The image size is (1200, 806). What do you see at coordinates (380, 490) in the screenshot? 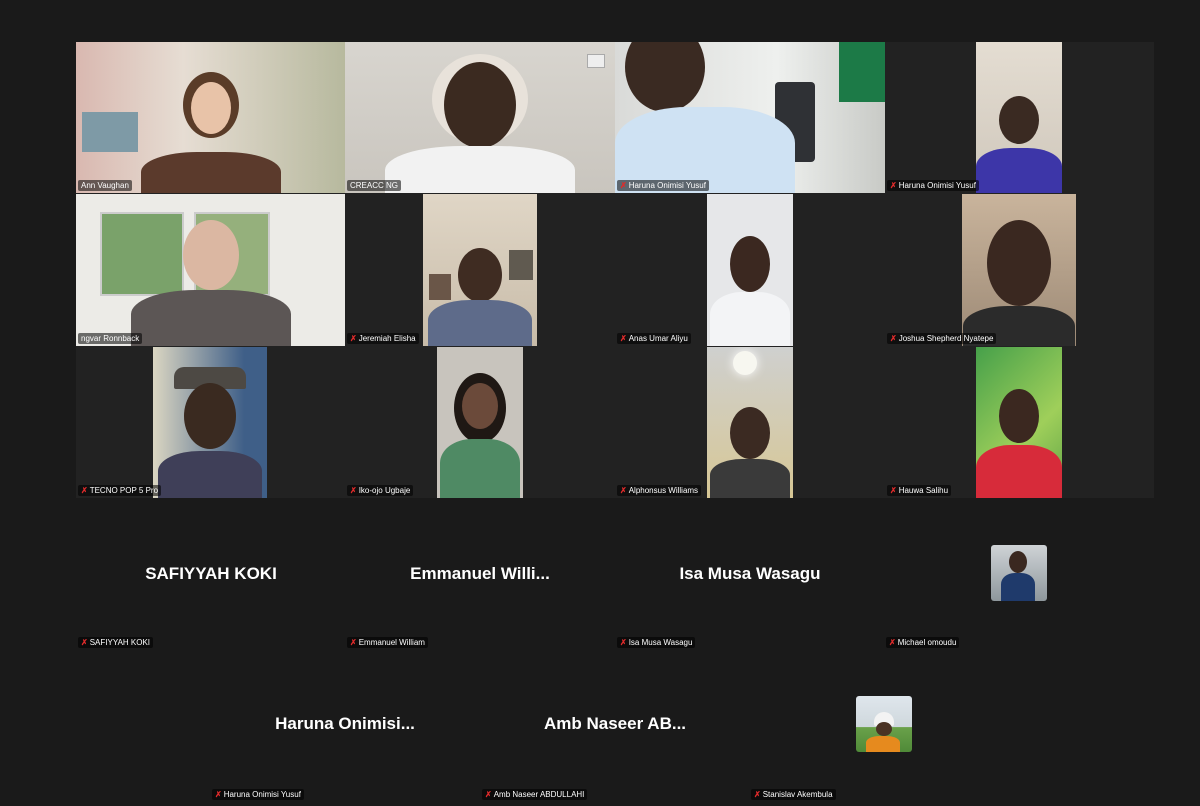
I see `participant-name-tag: ✗ Iko-ojo Ugbaje` at bounding box center [380, 490].